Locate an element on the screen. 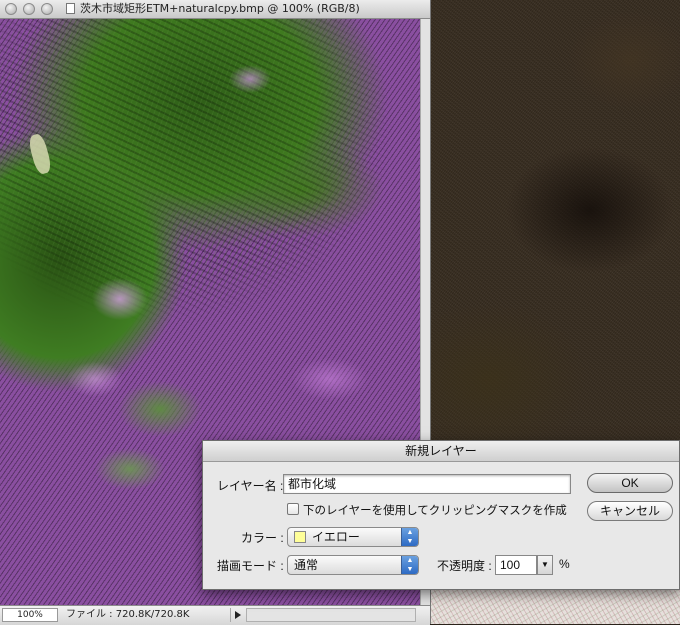  opacity-input: 100 is located at coordinates (516, 565).